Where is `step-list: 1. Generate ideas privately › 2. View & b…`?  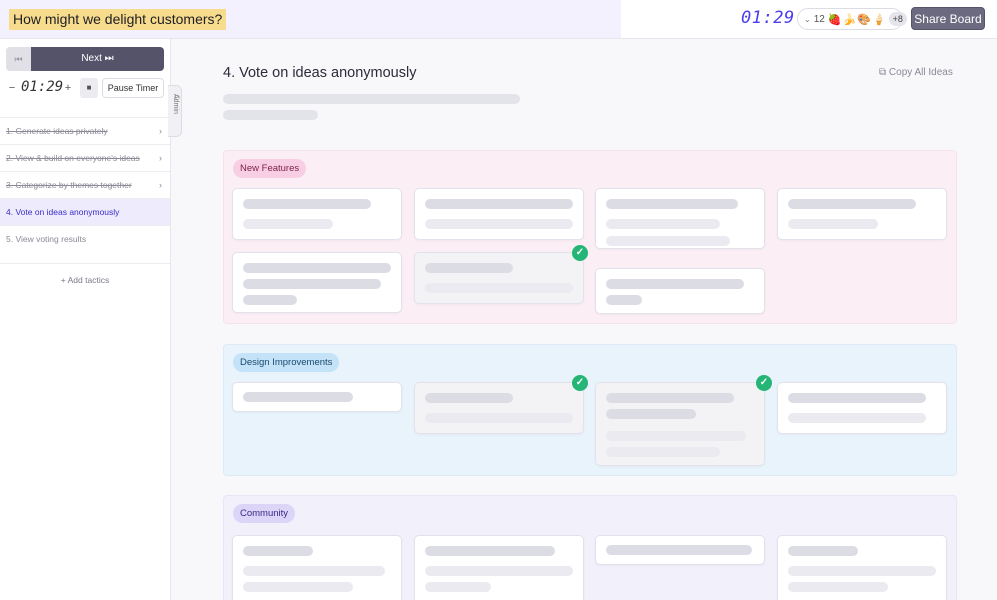
step-list: 1. Generate ideas privately › 2. View & b… is located at coordinates (85, 184).